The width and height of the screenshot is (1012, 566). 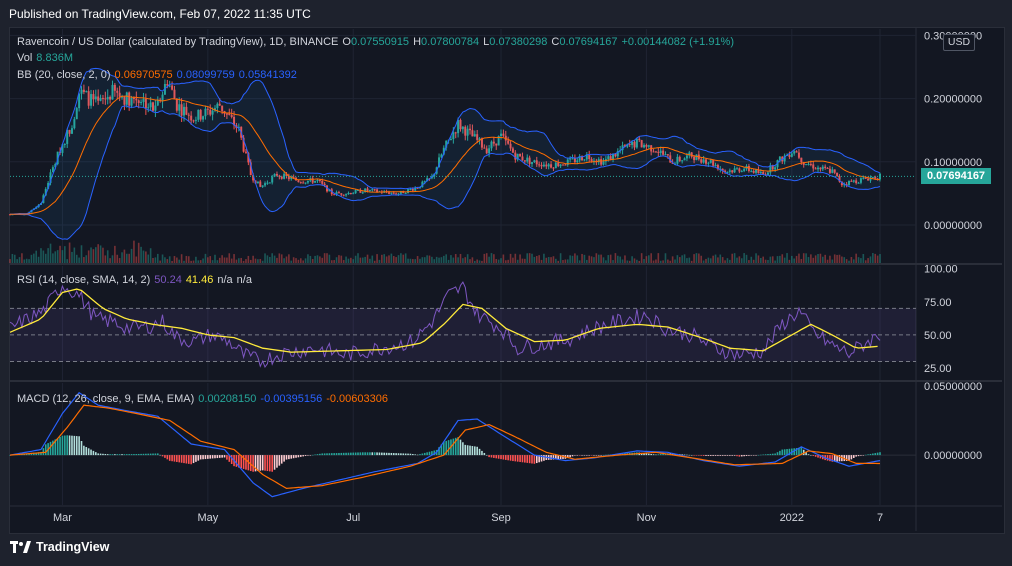 I want to click on rsi-tick-label: 75.00, so click(x=938, y=303).